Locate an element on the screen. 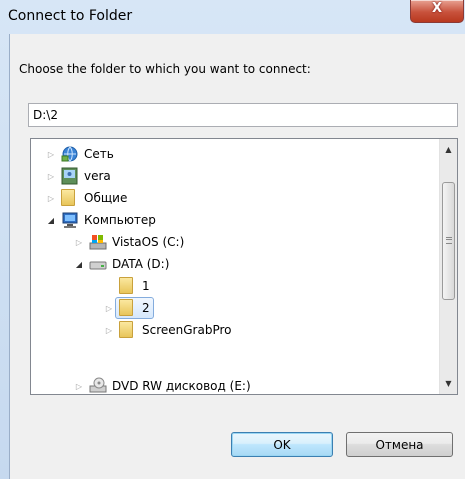 This screenshot has width=465, height=479. tree-item-label: 2 is located at coordinates (146, 308).